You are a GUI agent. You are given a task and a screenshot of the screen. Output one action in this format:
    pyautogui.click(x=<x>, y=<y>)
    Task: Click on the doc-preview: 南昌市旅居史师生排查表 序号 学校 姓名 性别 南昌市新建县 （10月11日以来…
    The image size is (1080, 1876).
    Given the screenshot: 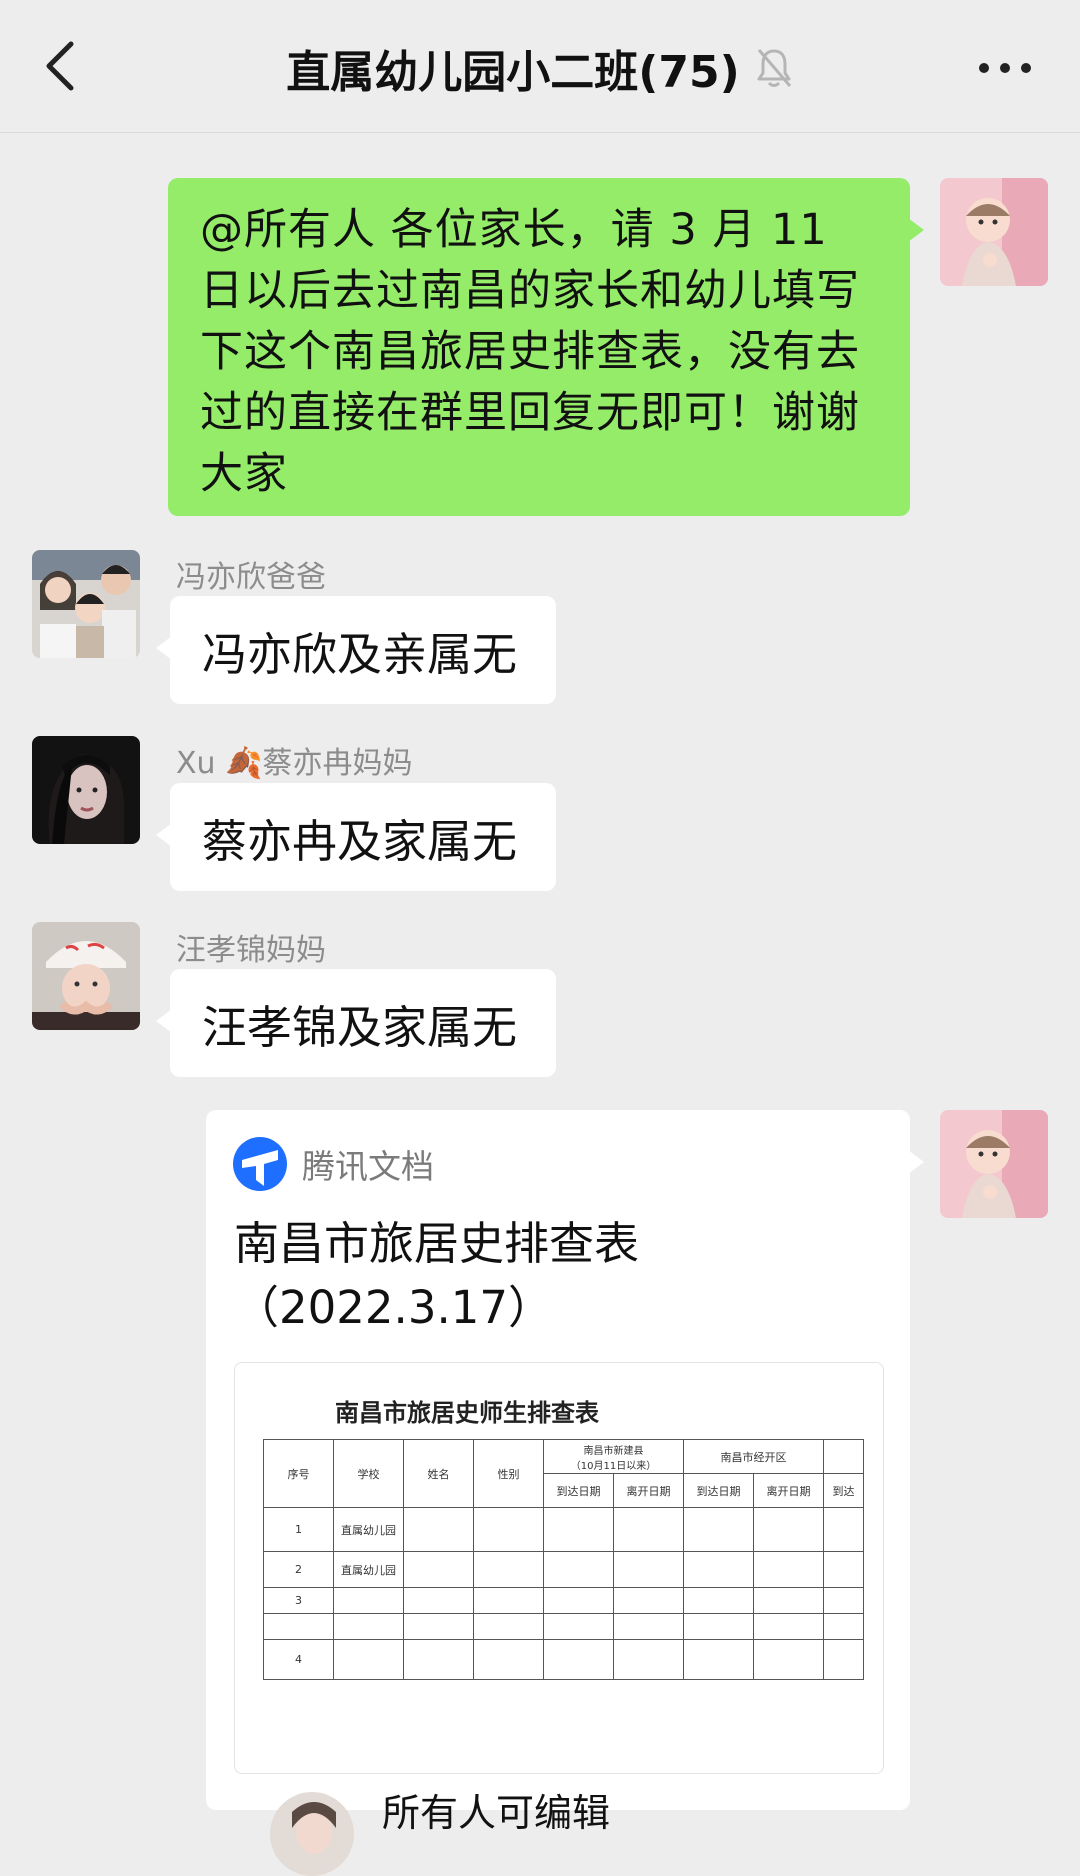 What is the action you would take?
    pyautogui.click(x=559, y=1568)
    